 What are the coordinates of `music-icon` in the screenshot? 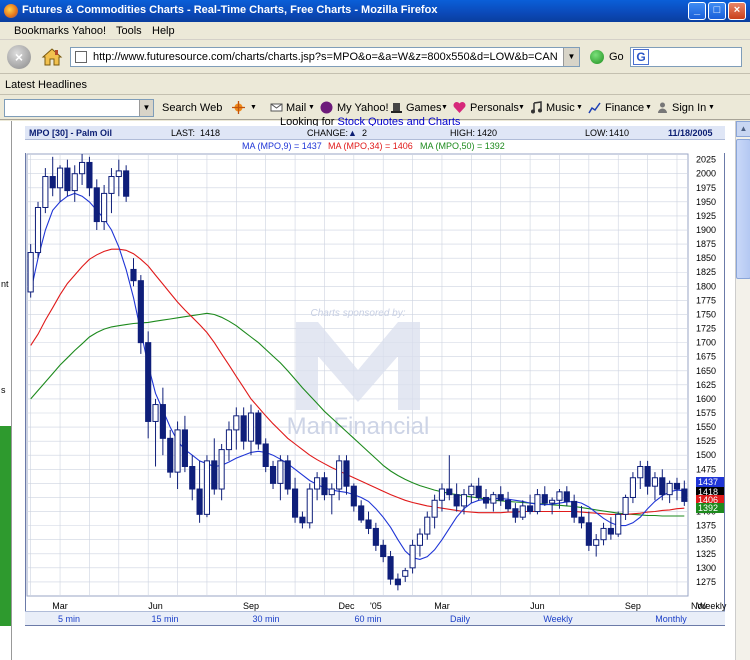 It's located at (536, 107).